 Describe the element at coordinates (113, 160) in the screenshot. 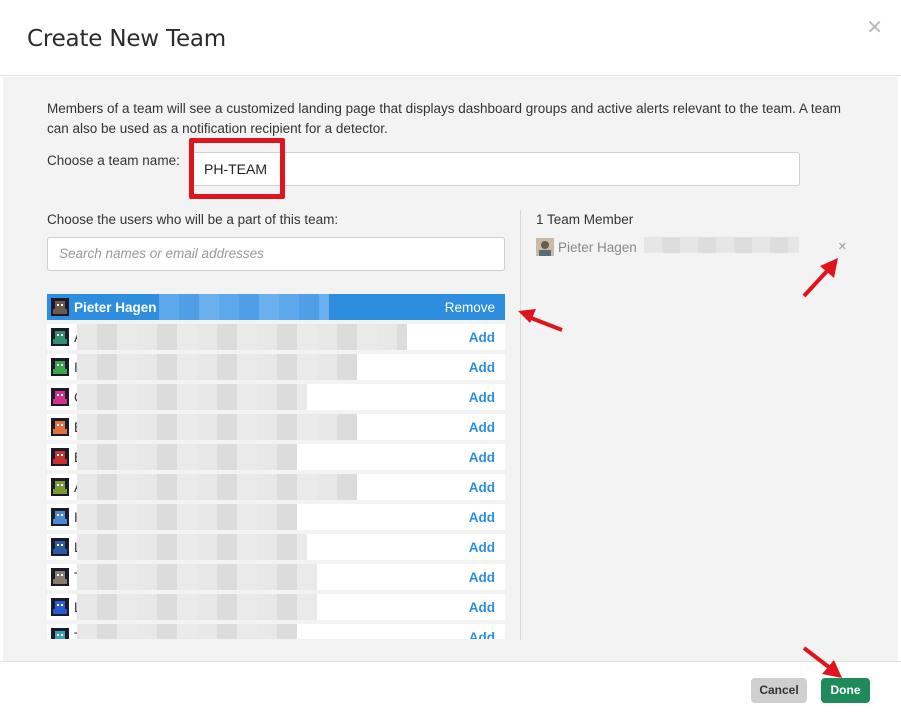

I see `team-name-label: Choose a team name:` at that location.